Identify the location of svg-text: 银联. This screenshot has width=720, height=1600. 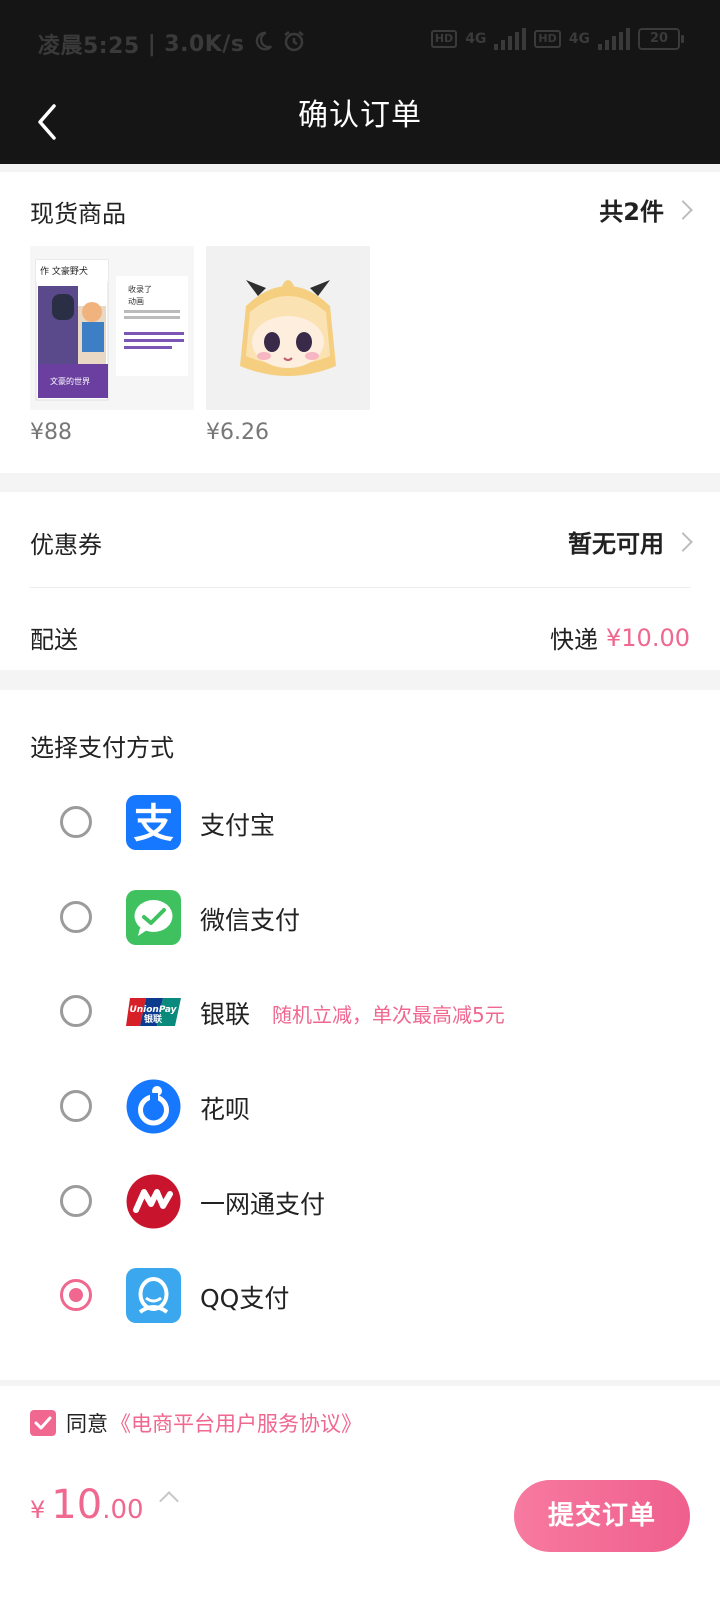
(153, 1019).